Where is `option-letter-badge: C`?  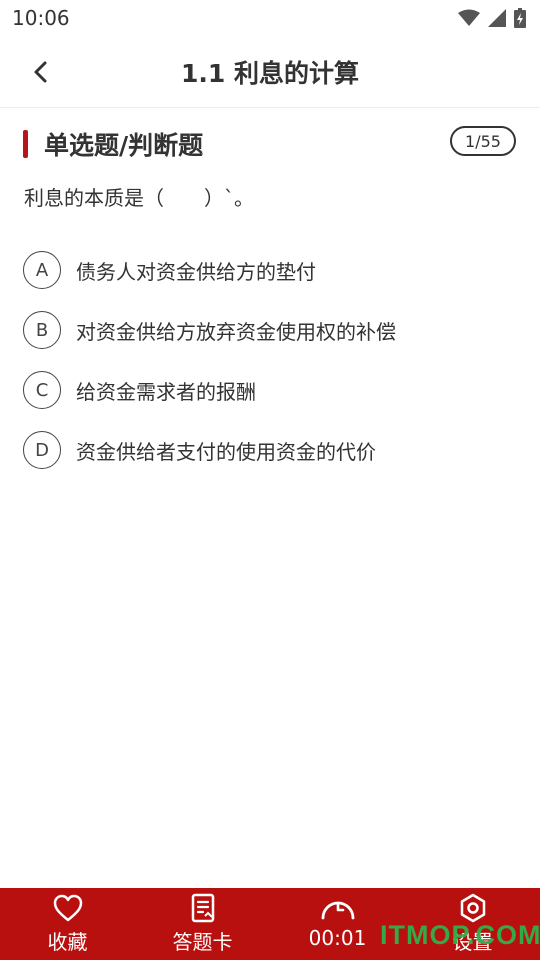
option-letter-badge: C is located at coordinates (42, 390).